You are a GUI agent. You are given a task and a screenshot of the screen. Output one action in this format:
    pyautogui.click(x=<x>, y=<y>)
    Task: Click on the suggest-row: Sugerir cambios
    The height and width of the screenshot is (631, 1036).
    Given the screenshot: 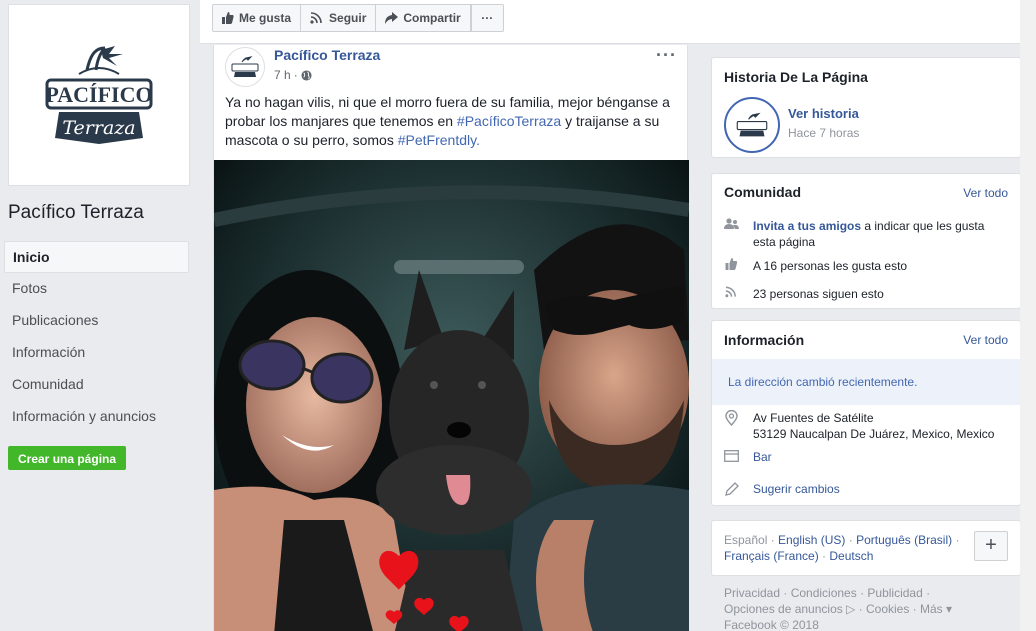 What is the action you would take?
    pyautogui.click(x=782, y=489)
    